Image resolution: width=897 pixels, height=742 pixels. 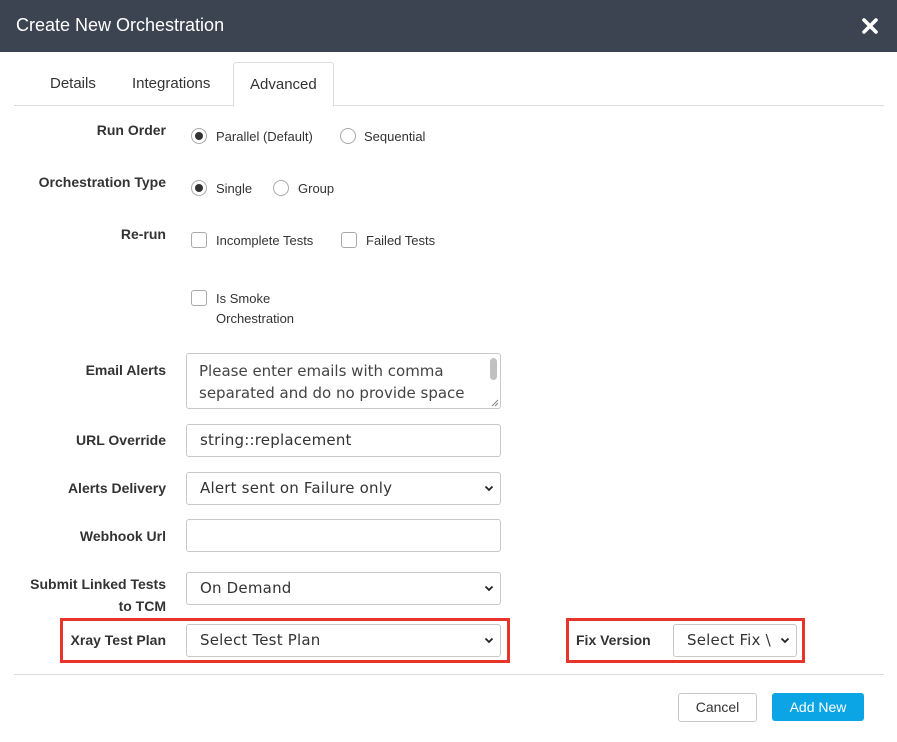 What do you see at coordinates (131, 130) in the screenshot?
I see `run-order-label: Run Order` at bounding box center [131, 130].